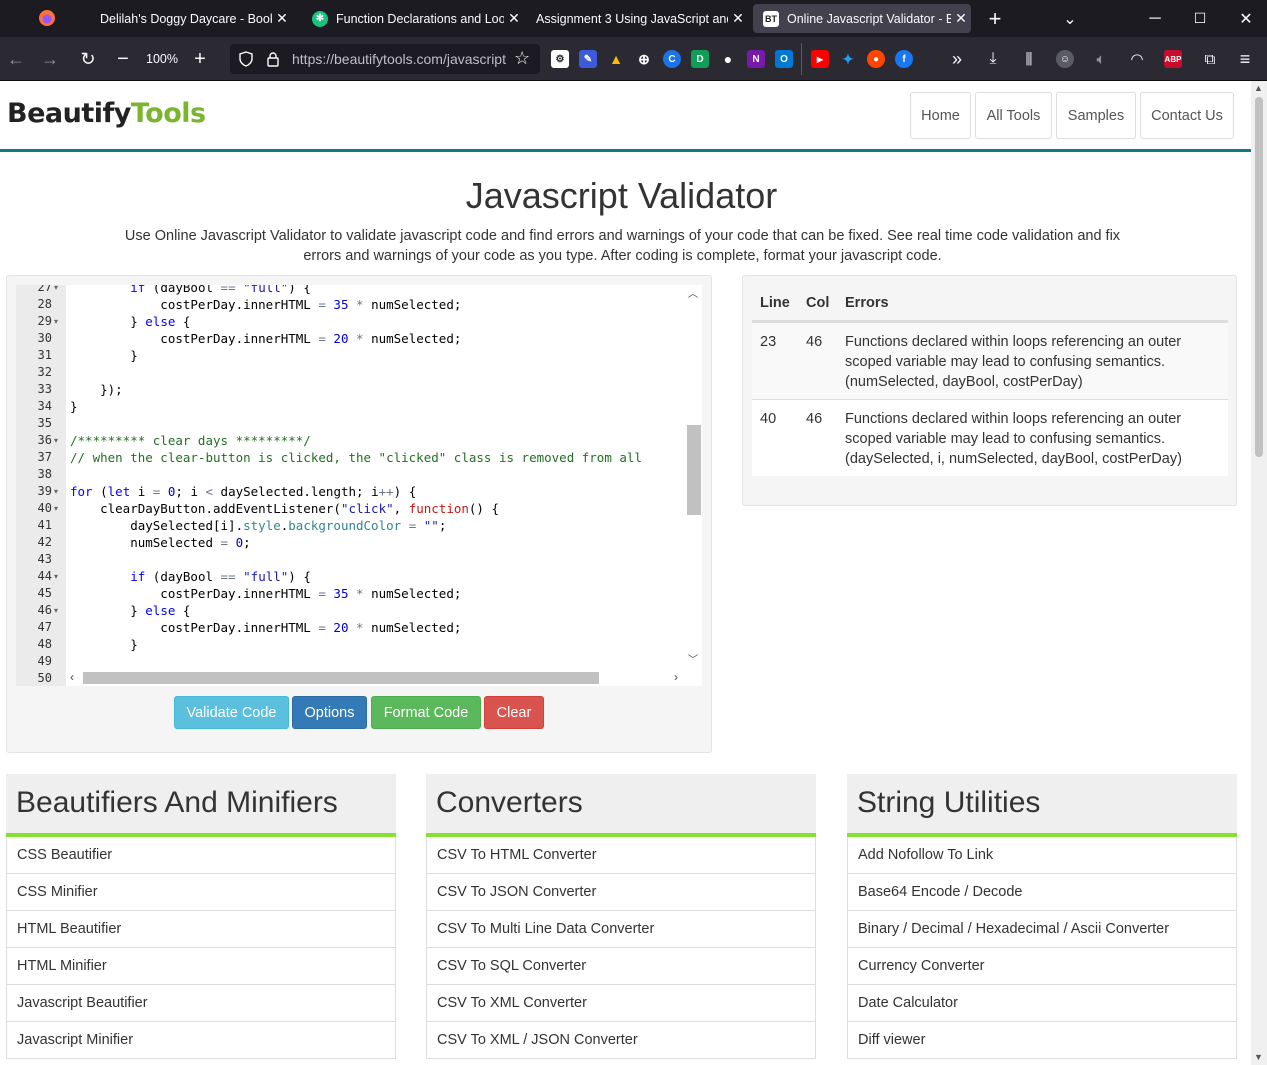 The image size is (1267, 1065). I want to click on code-line: /********* clear days *********/, so click(190, 440).